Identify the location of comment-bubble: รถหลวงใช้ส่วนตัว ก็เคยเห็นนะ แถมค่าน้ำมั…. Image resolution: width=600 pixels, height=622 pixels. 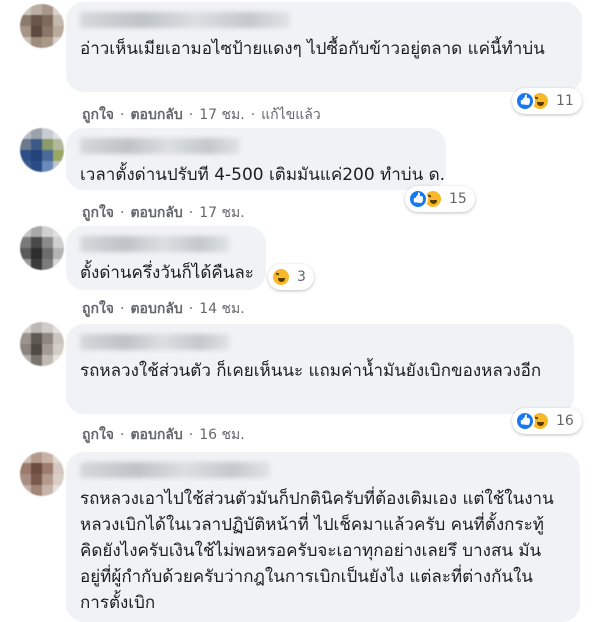
(320, 369).